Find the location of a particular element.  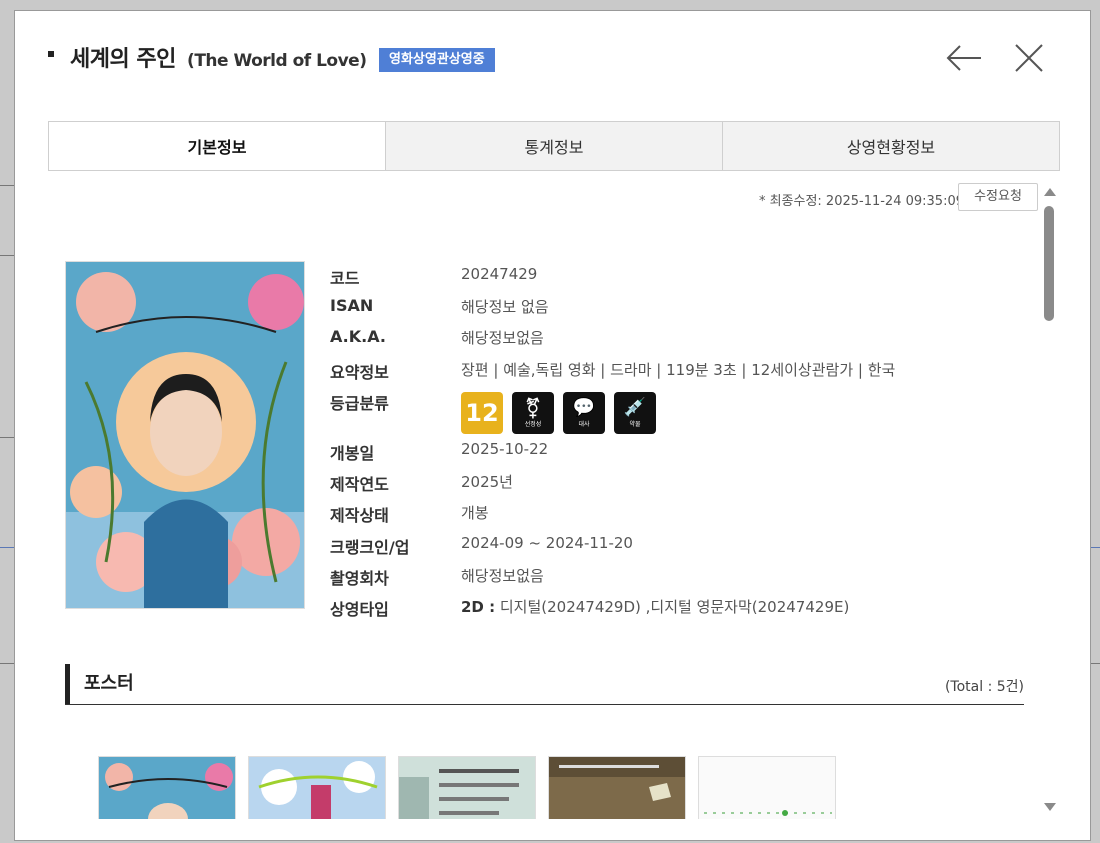

dialogue-symbol: 💬 is located at coordinates (584, 407).